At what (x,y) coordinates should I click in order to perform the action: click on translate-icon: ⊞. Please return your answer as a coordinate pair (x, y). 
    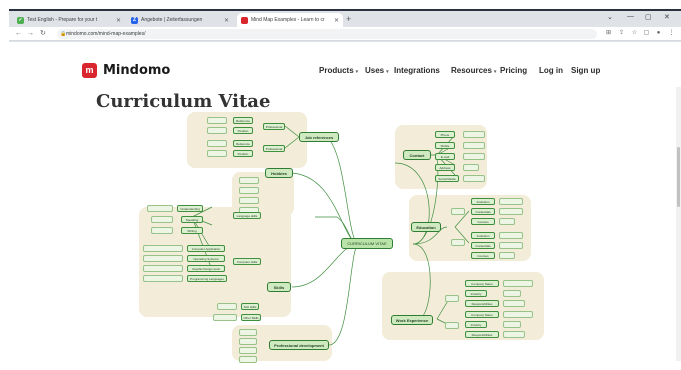
    Looking at the image, I should click on (608, 33).